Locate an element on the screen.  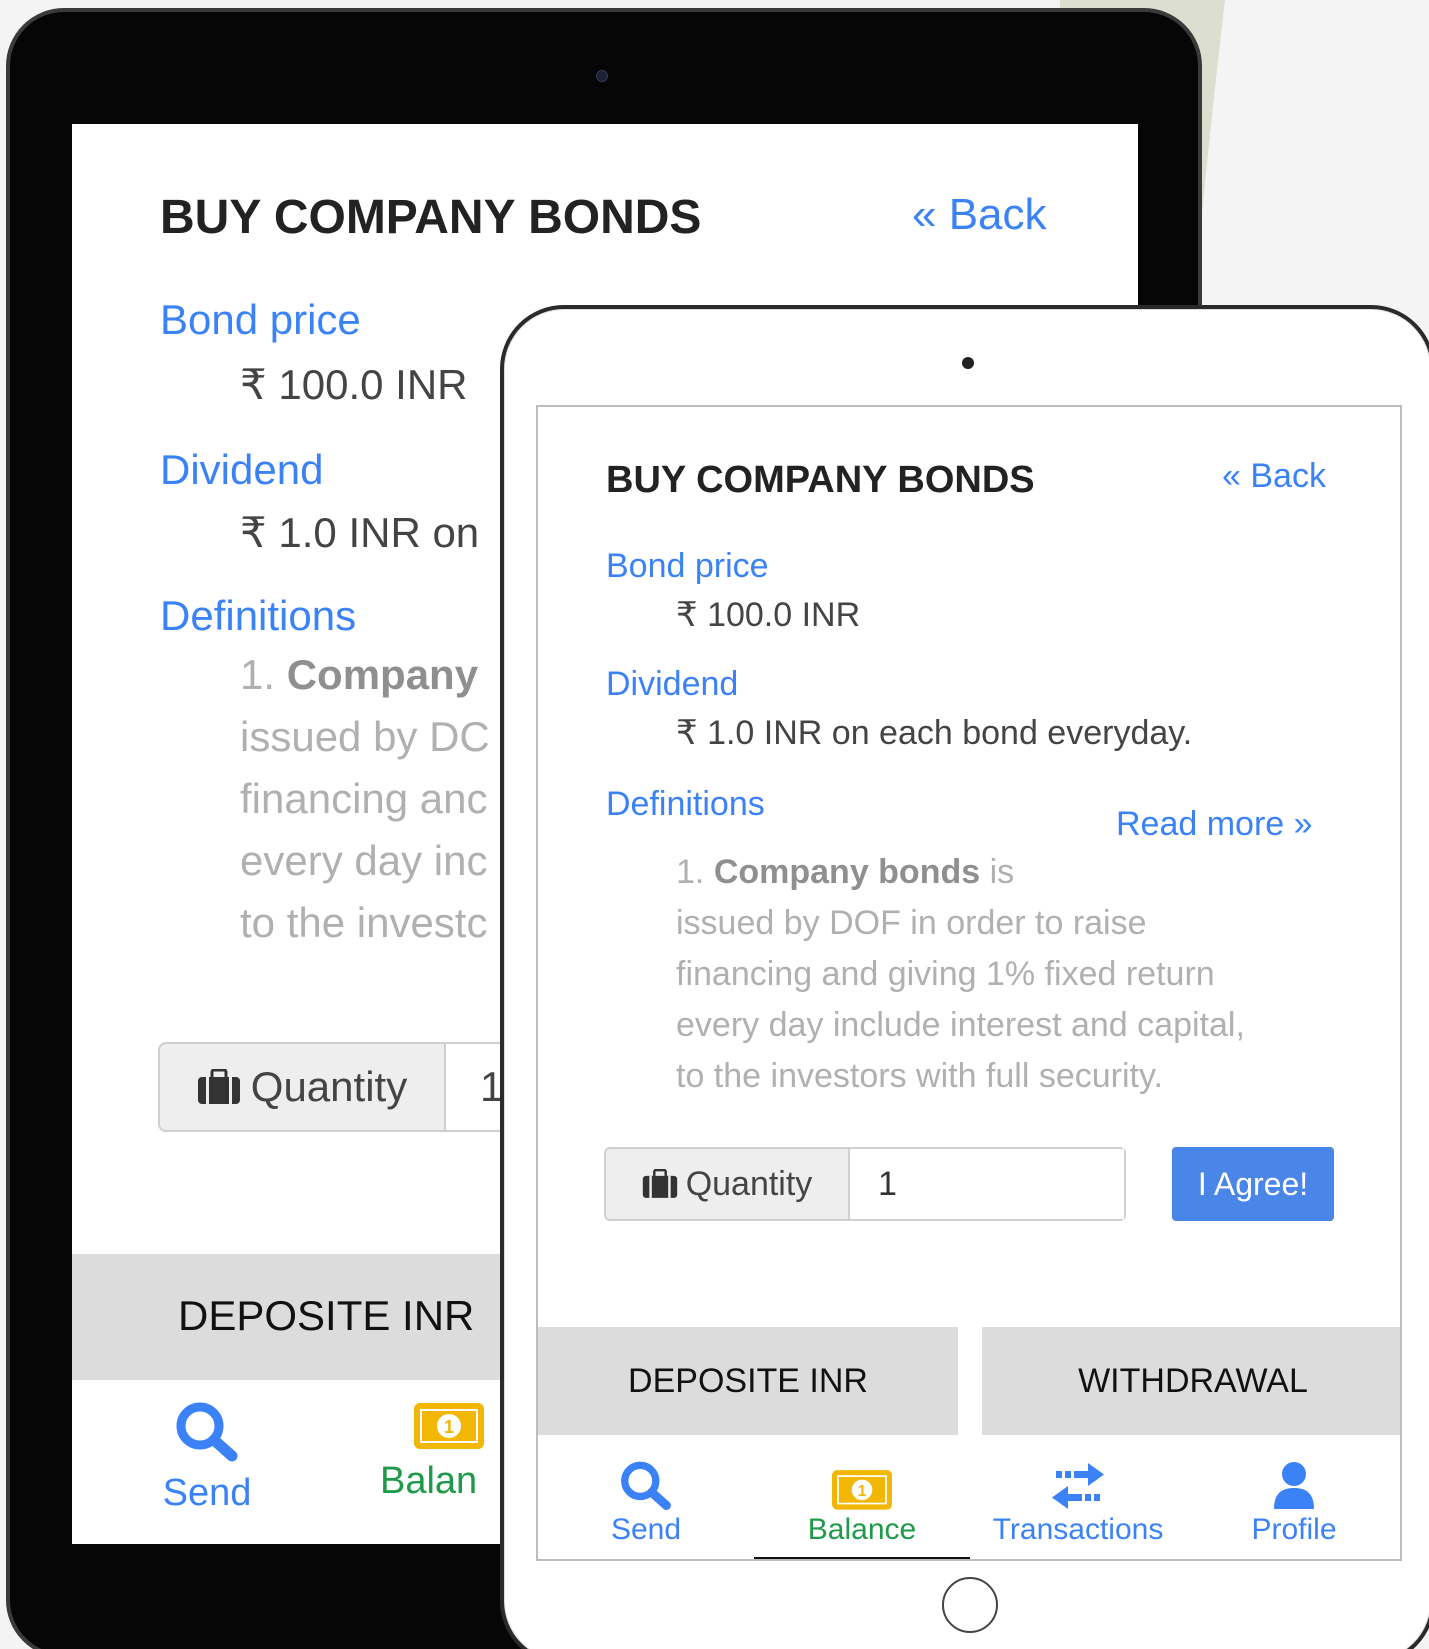
definition-line: to the investc is located at coordinates (364, 922).